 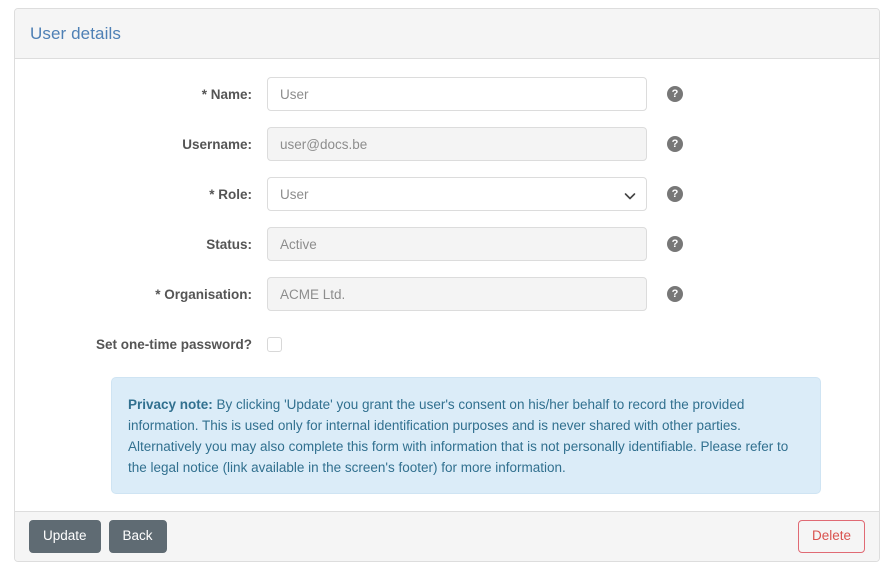 I want to click on form-row-username: Username: ?, so click(x=447, y=144).